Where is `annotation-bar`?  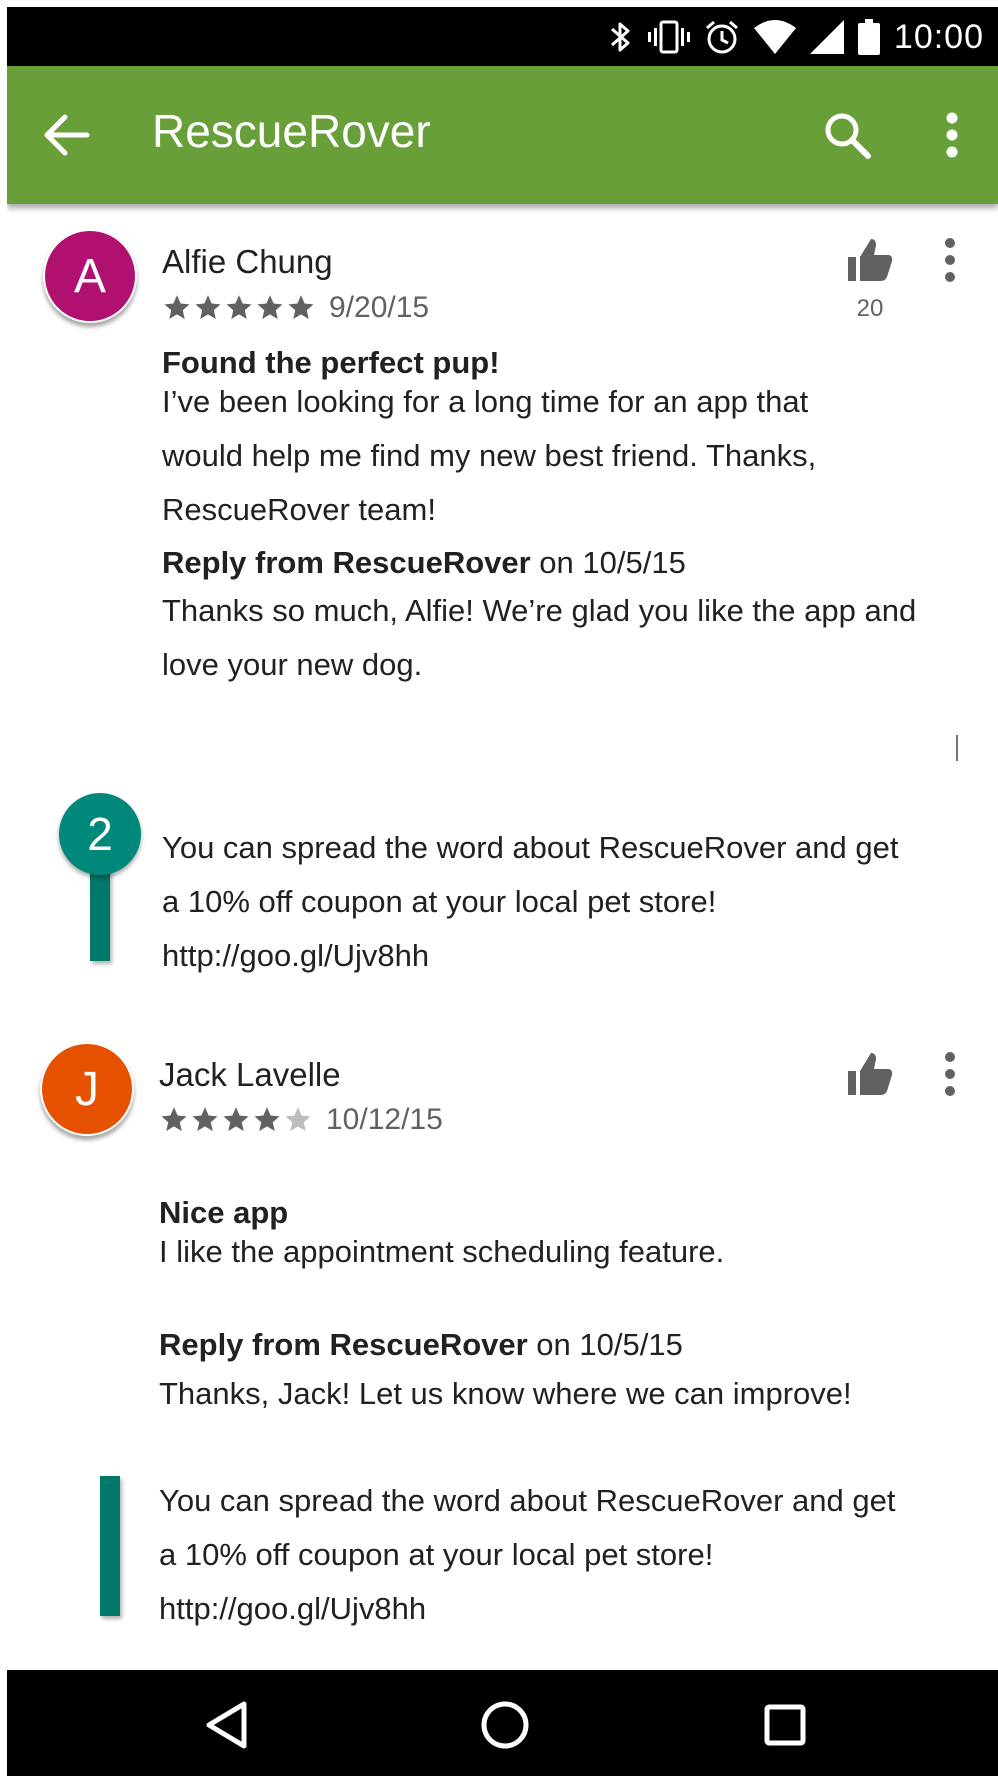 annotation-bar is located at coordinates (110, 1546).